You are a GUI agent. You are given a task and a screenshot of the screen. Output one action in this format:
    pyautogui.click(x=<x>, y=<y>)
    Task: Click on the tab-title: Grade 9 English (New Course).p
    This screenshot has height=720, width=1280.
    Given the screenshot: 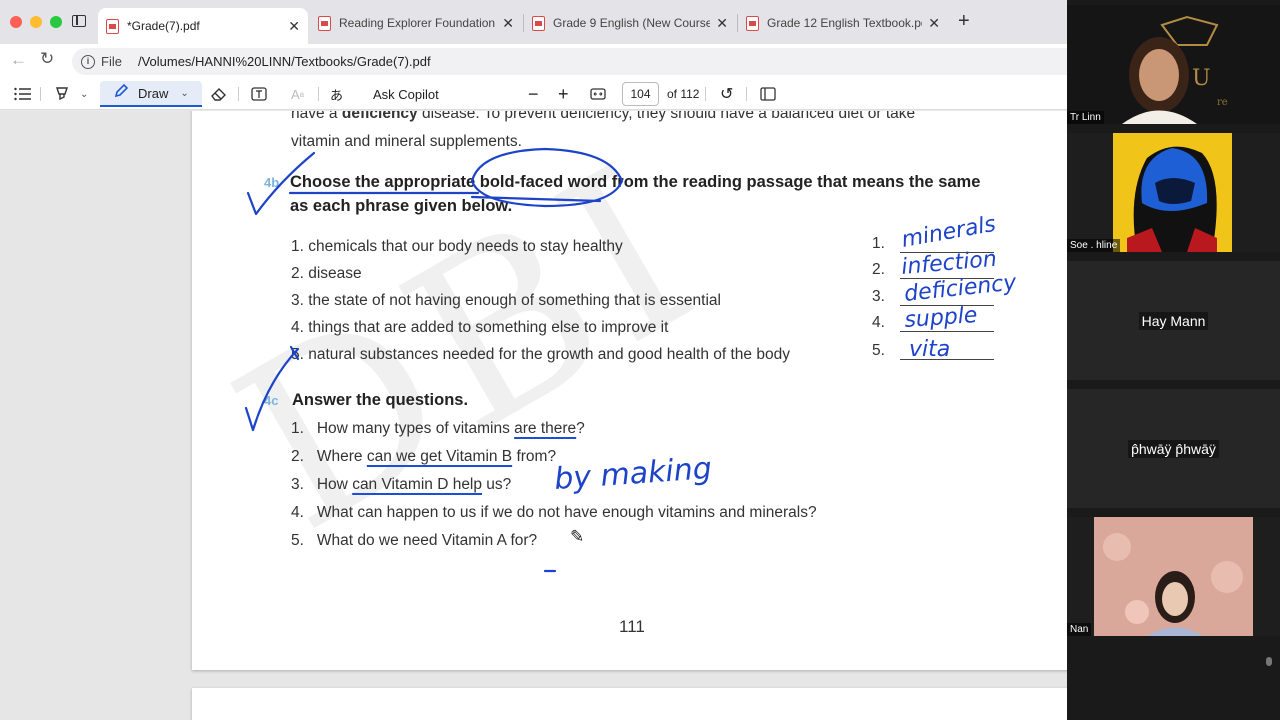 What is the action you would take?
    pyautogui.click(x=632, y=23)
    